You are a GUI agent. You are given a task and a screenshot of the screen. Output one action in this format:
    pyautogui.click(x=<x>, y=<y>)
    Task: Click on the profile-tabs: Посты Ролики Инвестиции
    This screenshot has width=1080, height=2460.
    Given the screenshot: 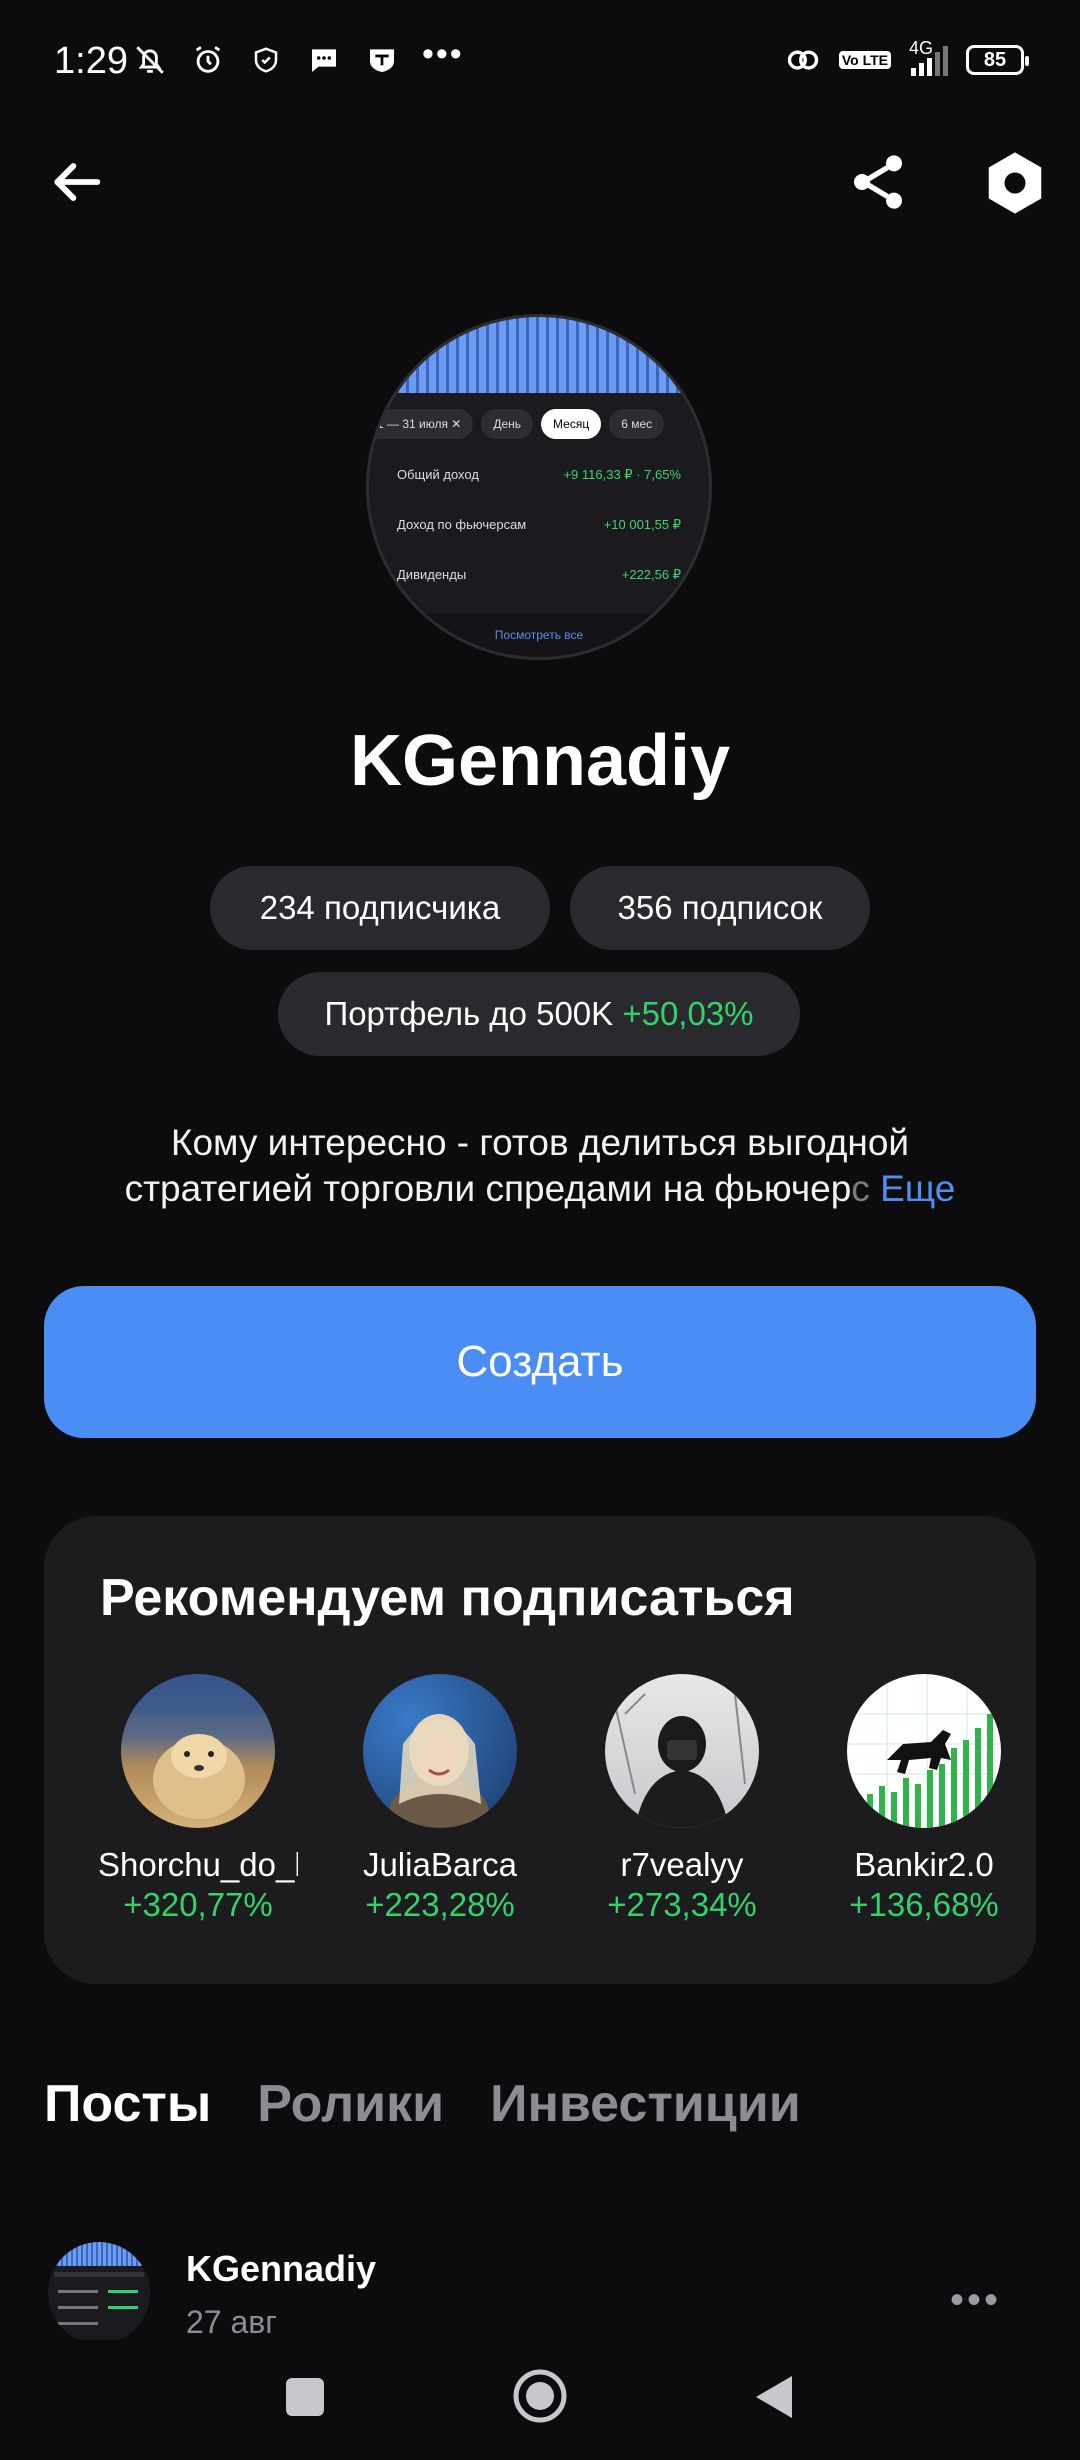 What is the action you would take?
    pyautogui.click(x=422, y=2104)
    